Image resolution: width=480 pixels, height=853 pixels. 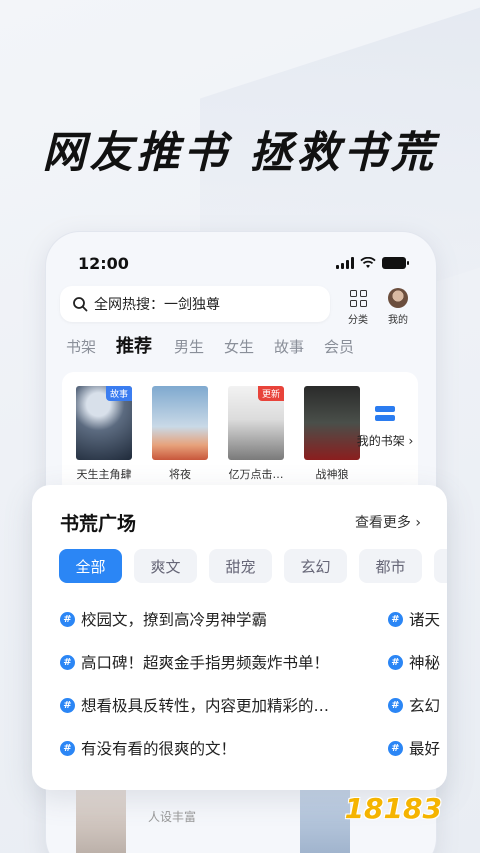 I want to click on profile-label: 我的, so click(x=398, y=320).